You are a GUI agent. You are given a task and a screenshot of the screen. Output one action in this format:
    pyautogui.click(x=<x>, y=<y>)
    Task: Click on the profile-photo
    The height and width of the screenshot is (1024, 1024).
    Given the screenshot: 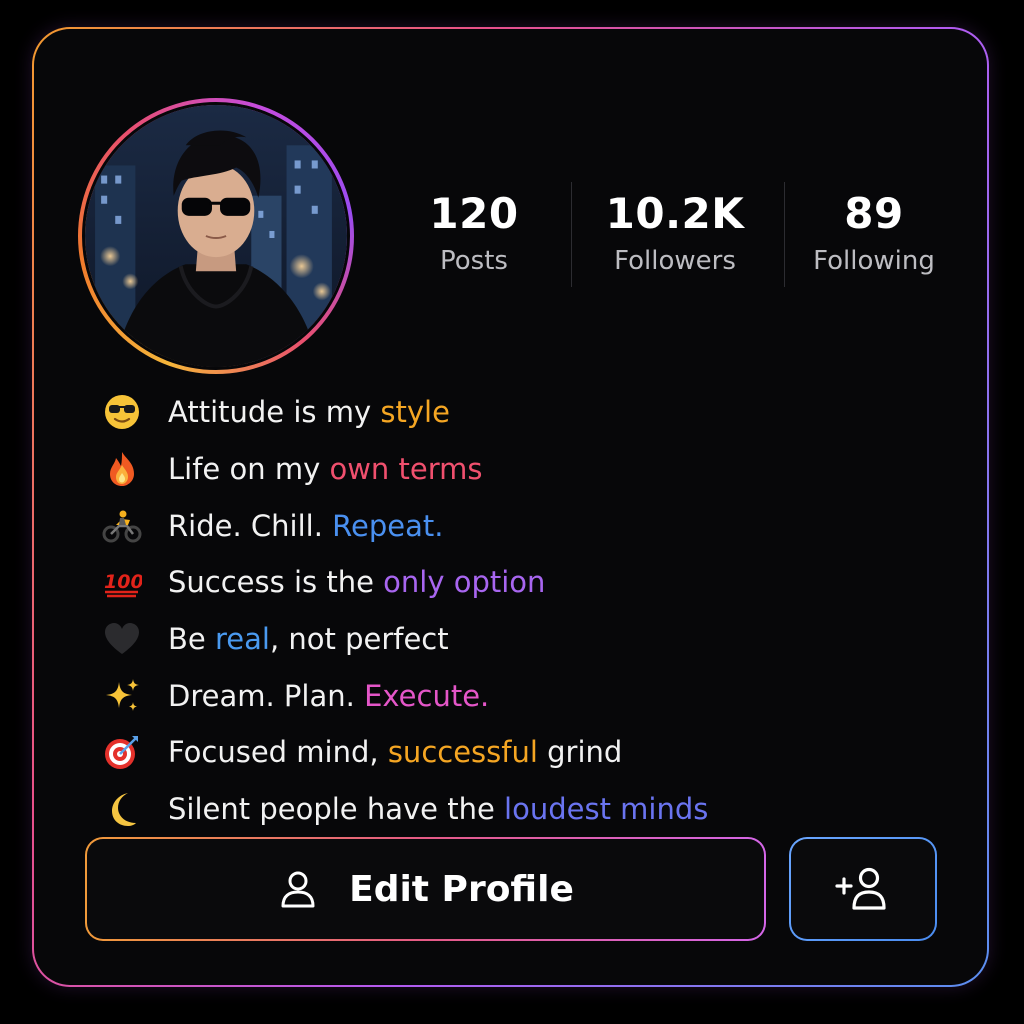 What is the action you would take?
    pyautogui.click(x=216, y=236)
    